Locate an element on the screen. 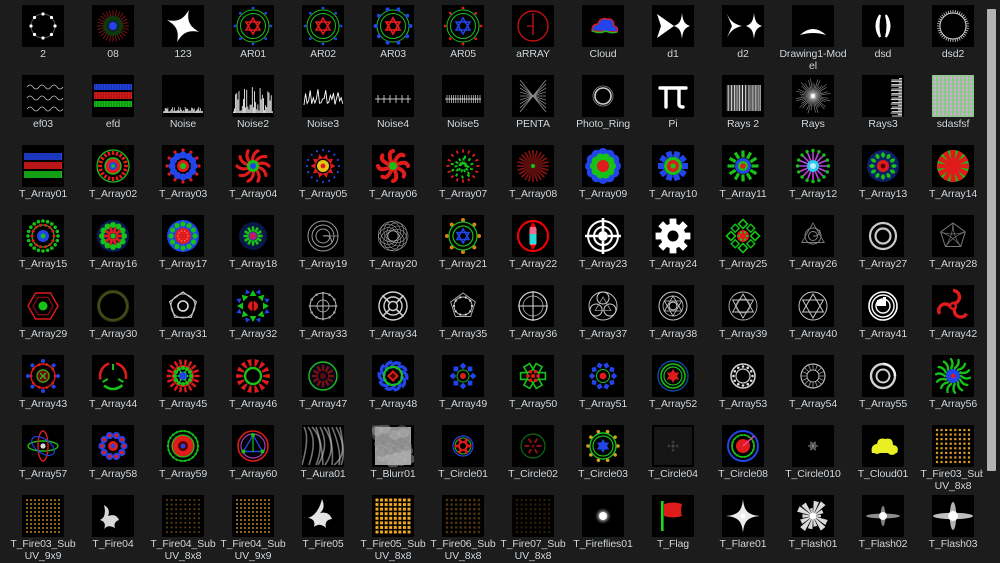  asset-item: T_Fire03_SubUV_8x8 is located at coordinates (953, 458).